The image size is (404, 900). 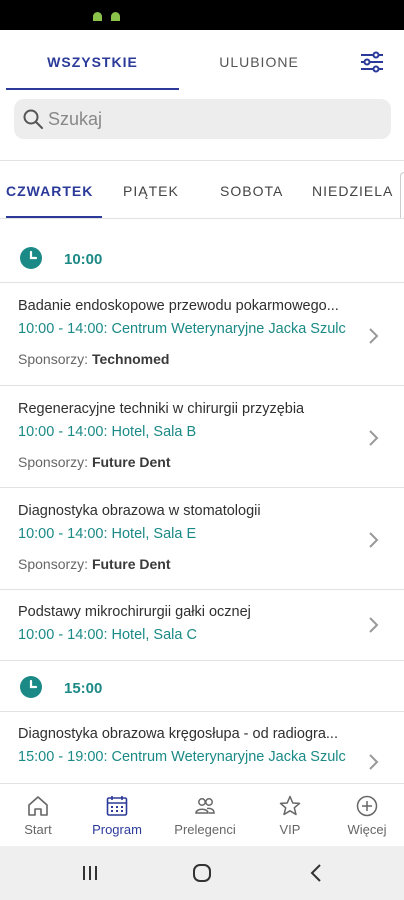 I want to click on recent-apps-icon, so click(x=90, y=873).